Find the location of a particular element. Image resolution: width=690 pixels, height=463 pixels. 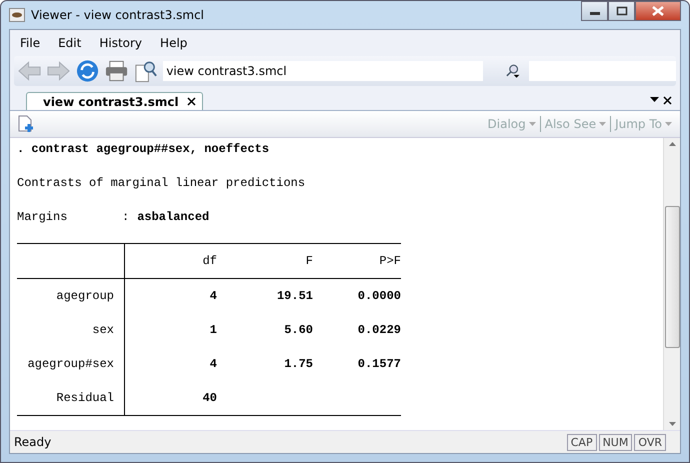

menu-item: File is located at coordinates (30, 43).